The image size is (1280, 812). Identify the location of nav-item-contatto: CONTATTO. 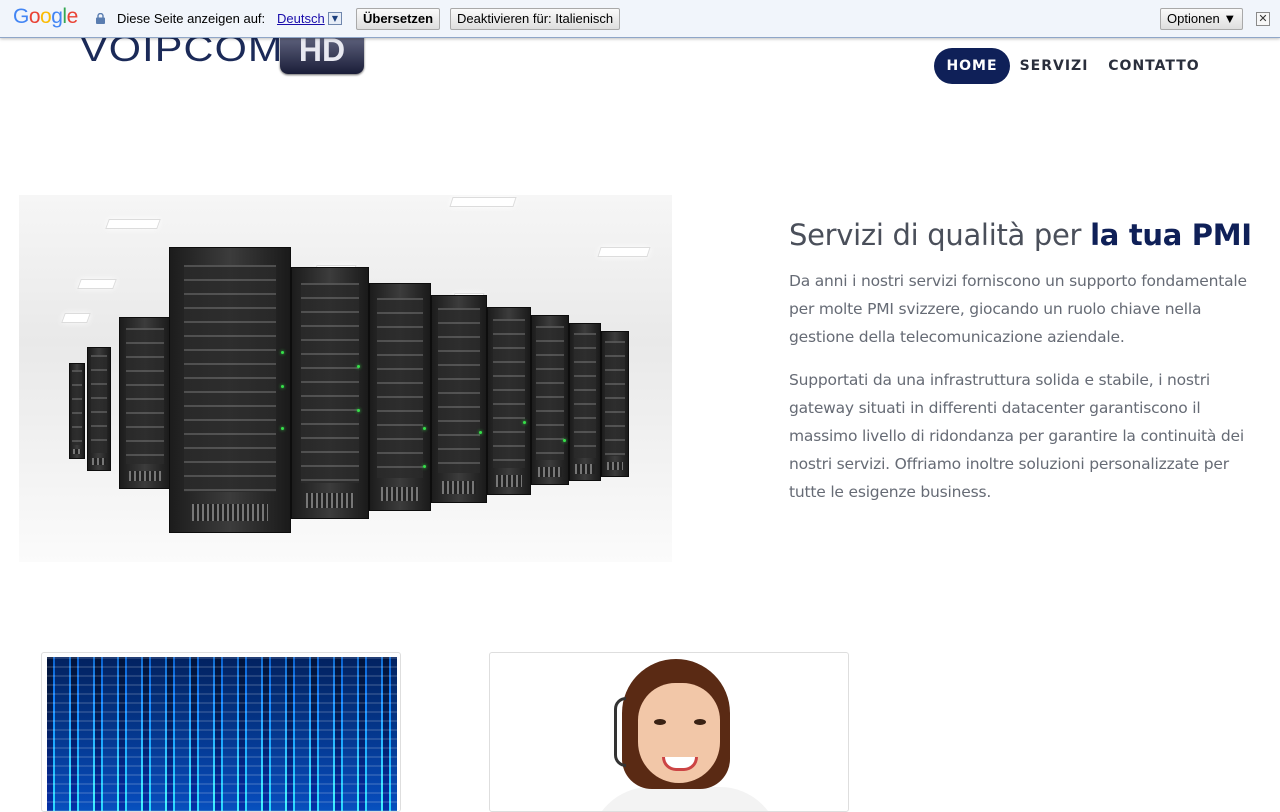
(1154, 66).